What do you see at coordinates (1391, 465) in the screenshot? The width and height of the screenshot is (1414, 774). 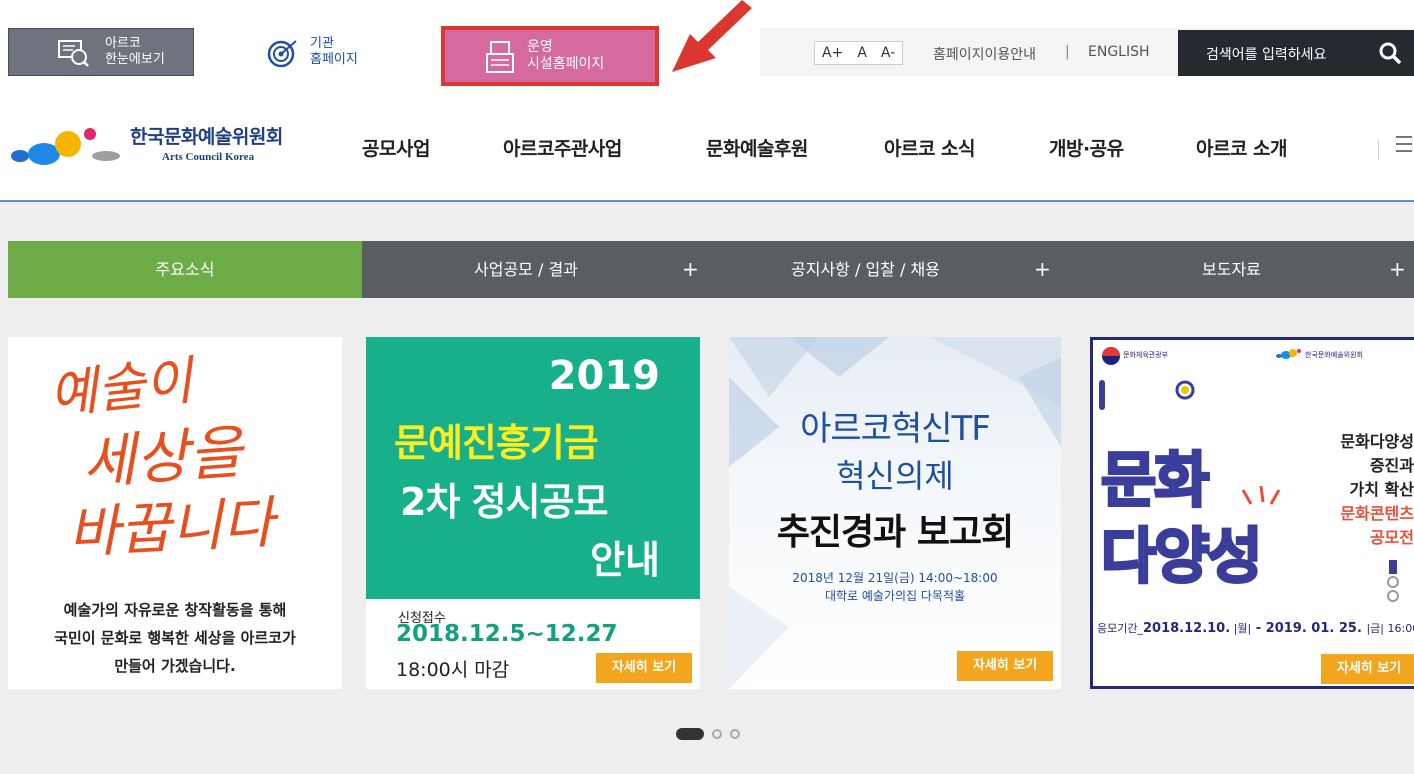 I see `card-right-line-2: 증진과` at bounding box center [1391, 465].